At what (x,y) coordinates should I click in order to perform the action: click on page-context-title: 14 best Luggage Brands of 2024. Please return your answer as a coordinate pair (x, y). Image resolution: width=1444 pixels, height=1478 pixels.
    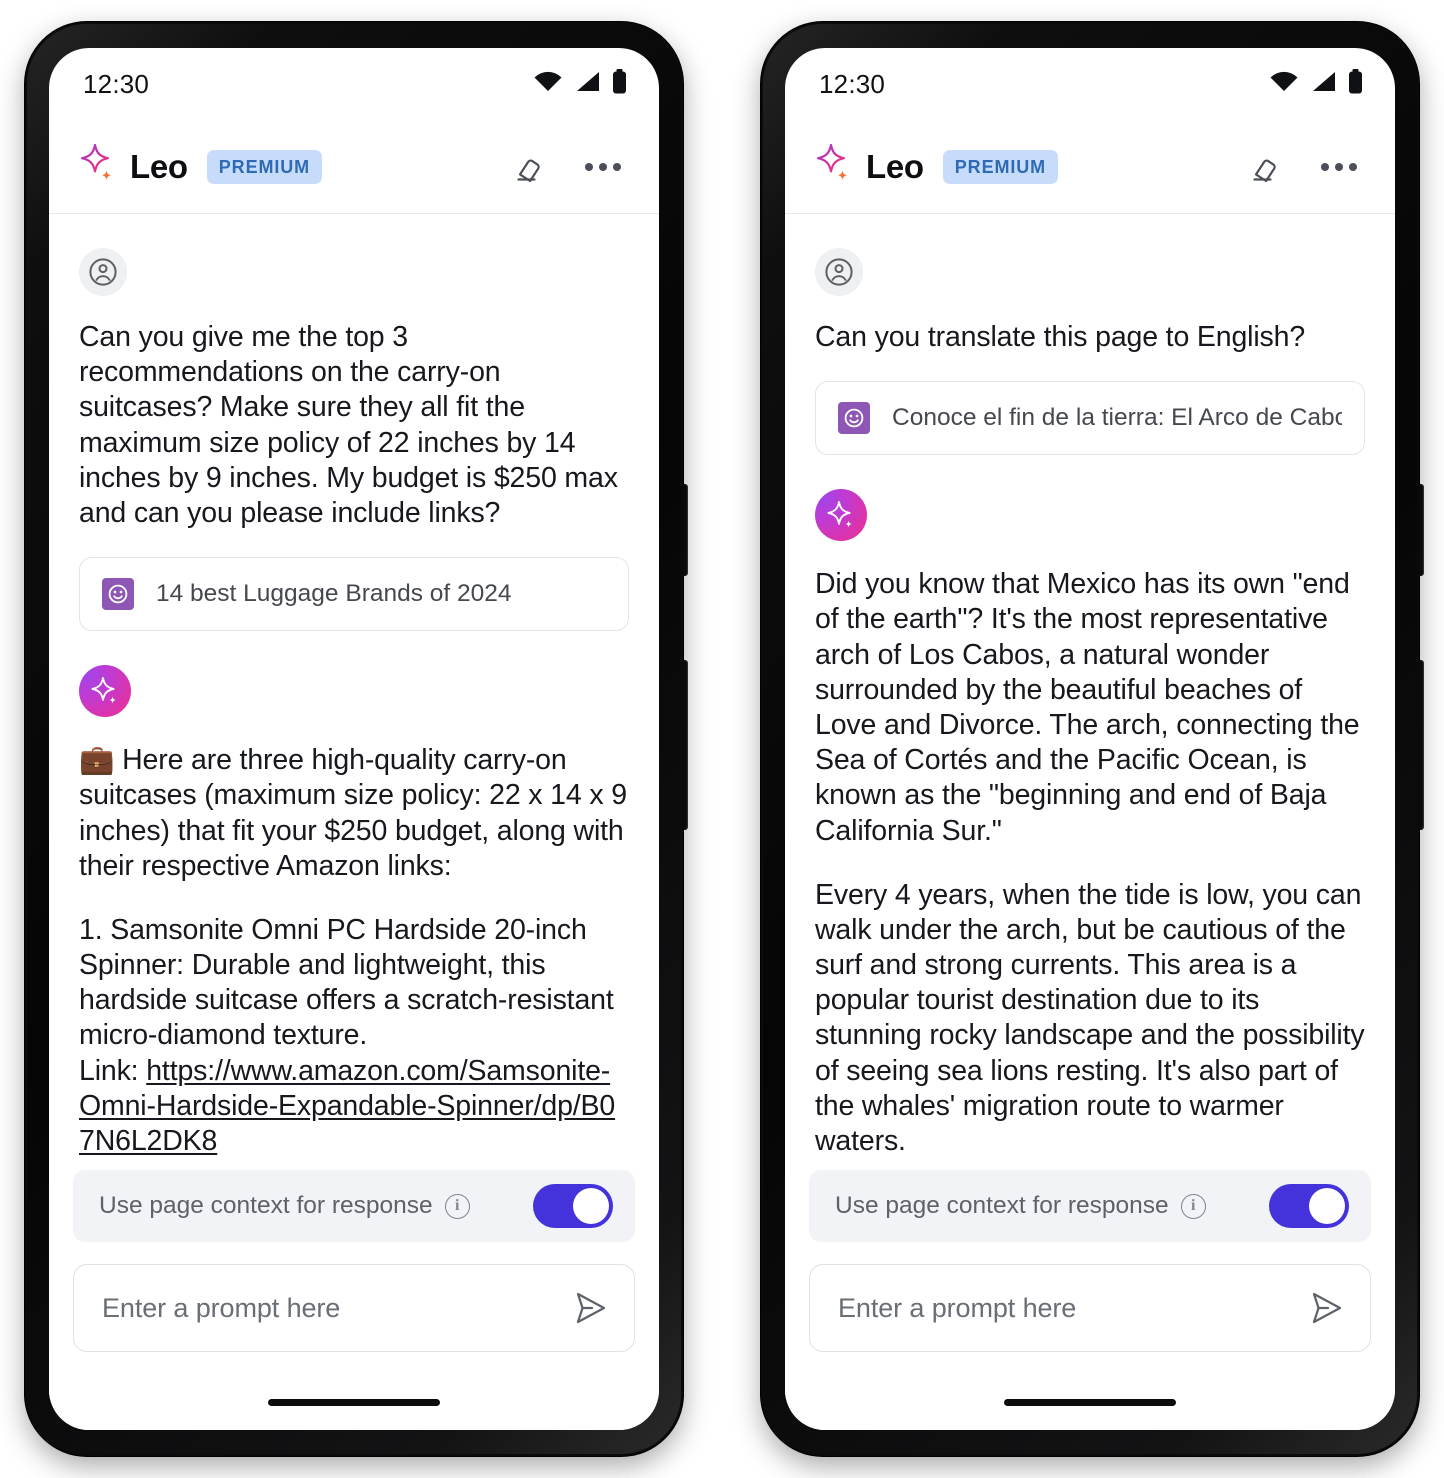
    Looking at the image, I should click on (334, 594).